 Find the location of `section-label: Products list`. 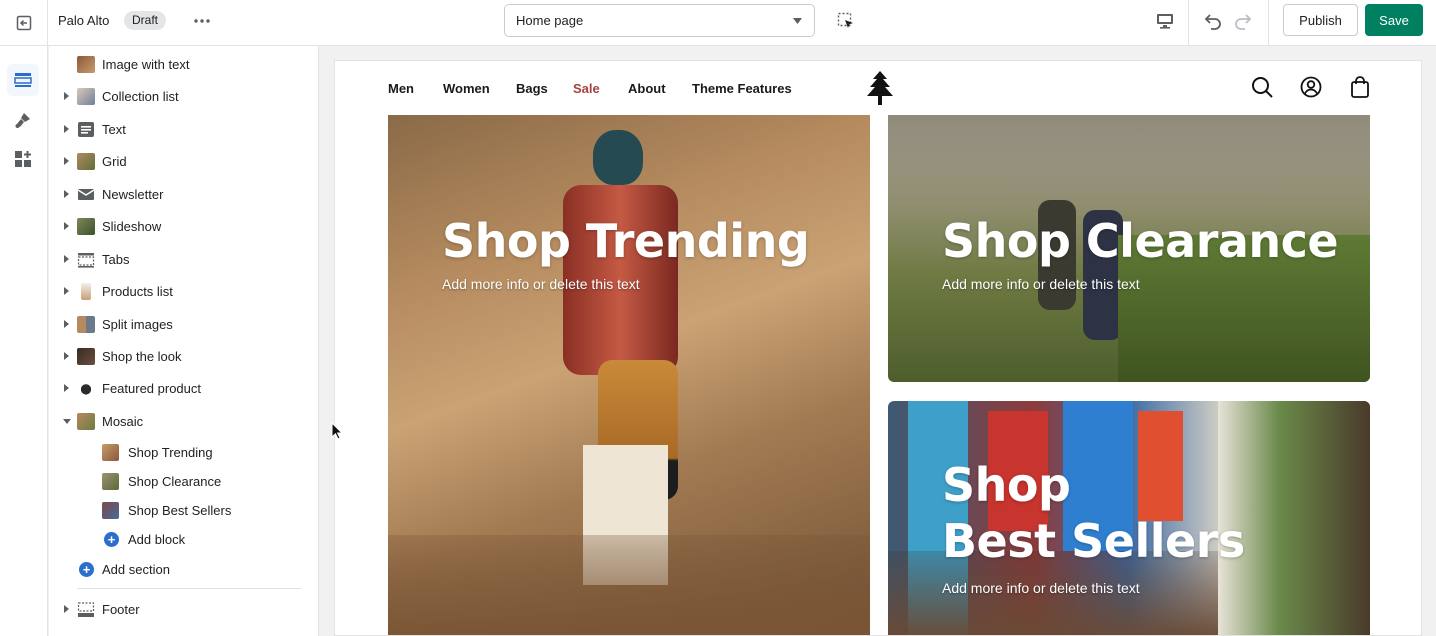

section-label: Products list is located at coordinates (137, 291).